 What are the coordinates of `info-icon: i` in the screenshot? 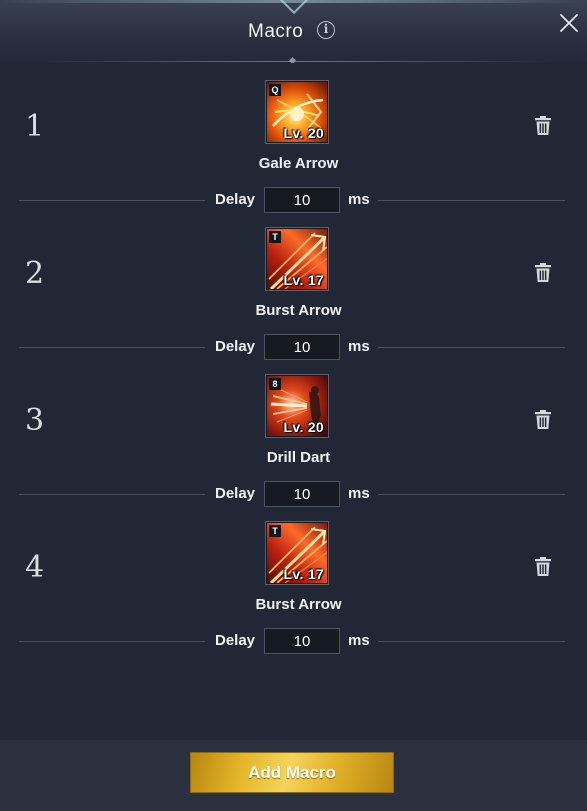 It's located at (326, 30).